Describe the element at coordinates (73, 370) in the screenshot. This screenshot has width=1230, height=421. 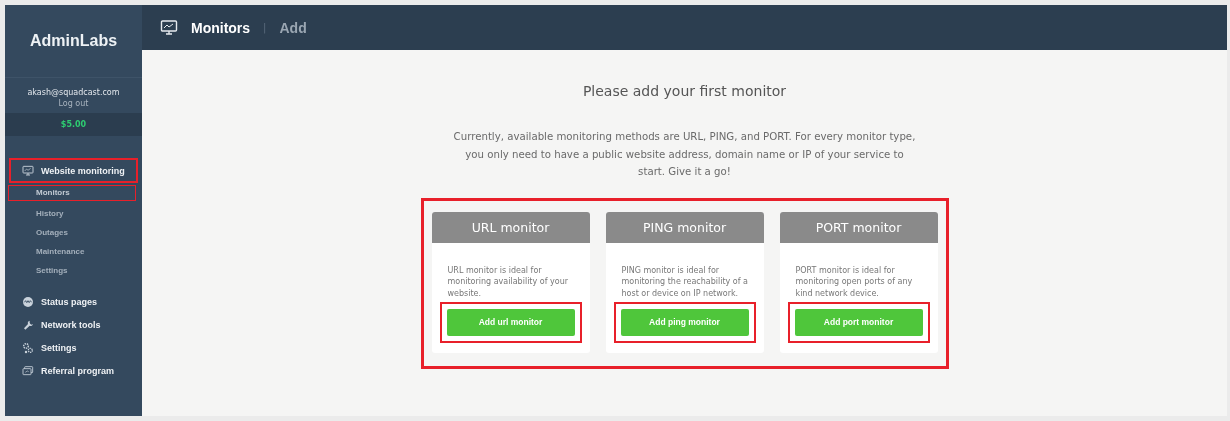
I see `nav-item: Referral program` at that location.